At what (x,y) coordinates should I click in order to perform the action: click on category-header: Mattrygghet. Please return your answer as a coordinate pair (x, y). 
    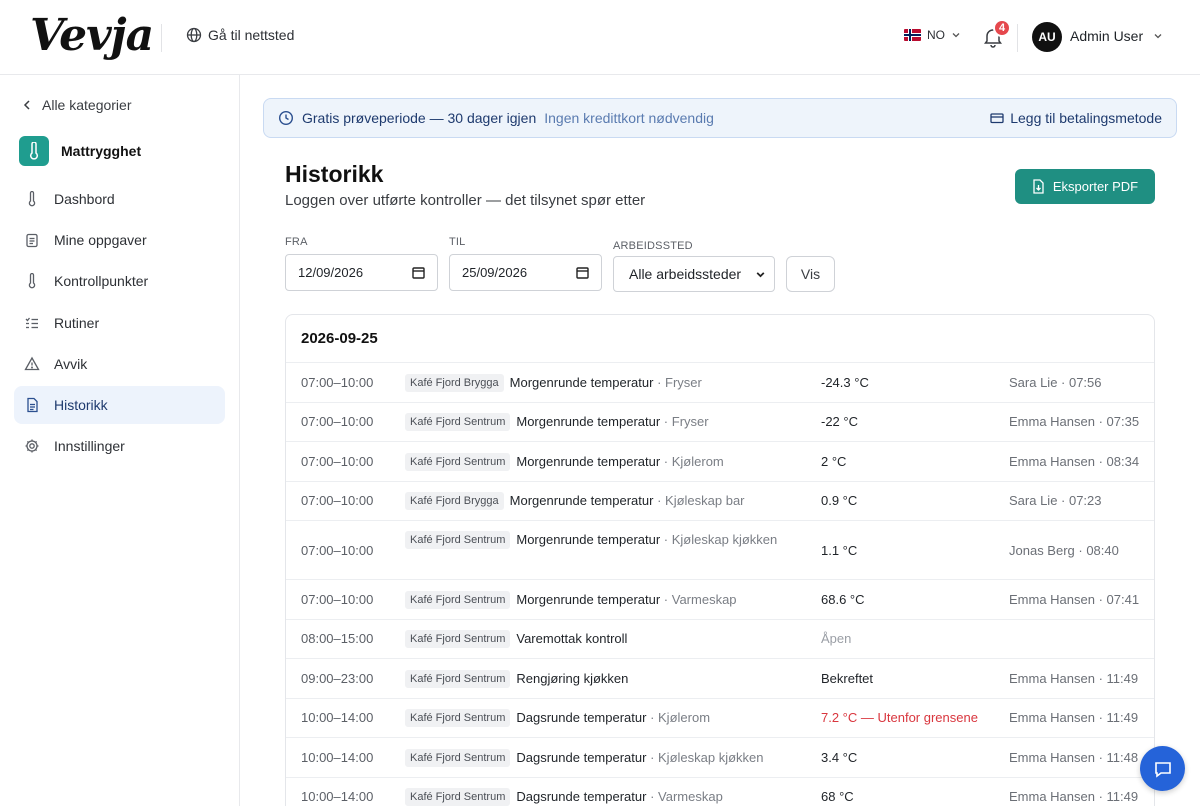
    Looking at the image, I should click on (80, 151).